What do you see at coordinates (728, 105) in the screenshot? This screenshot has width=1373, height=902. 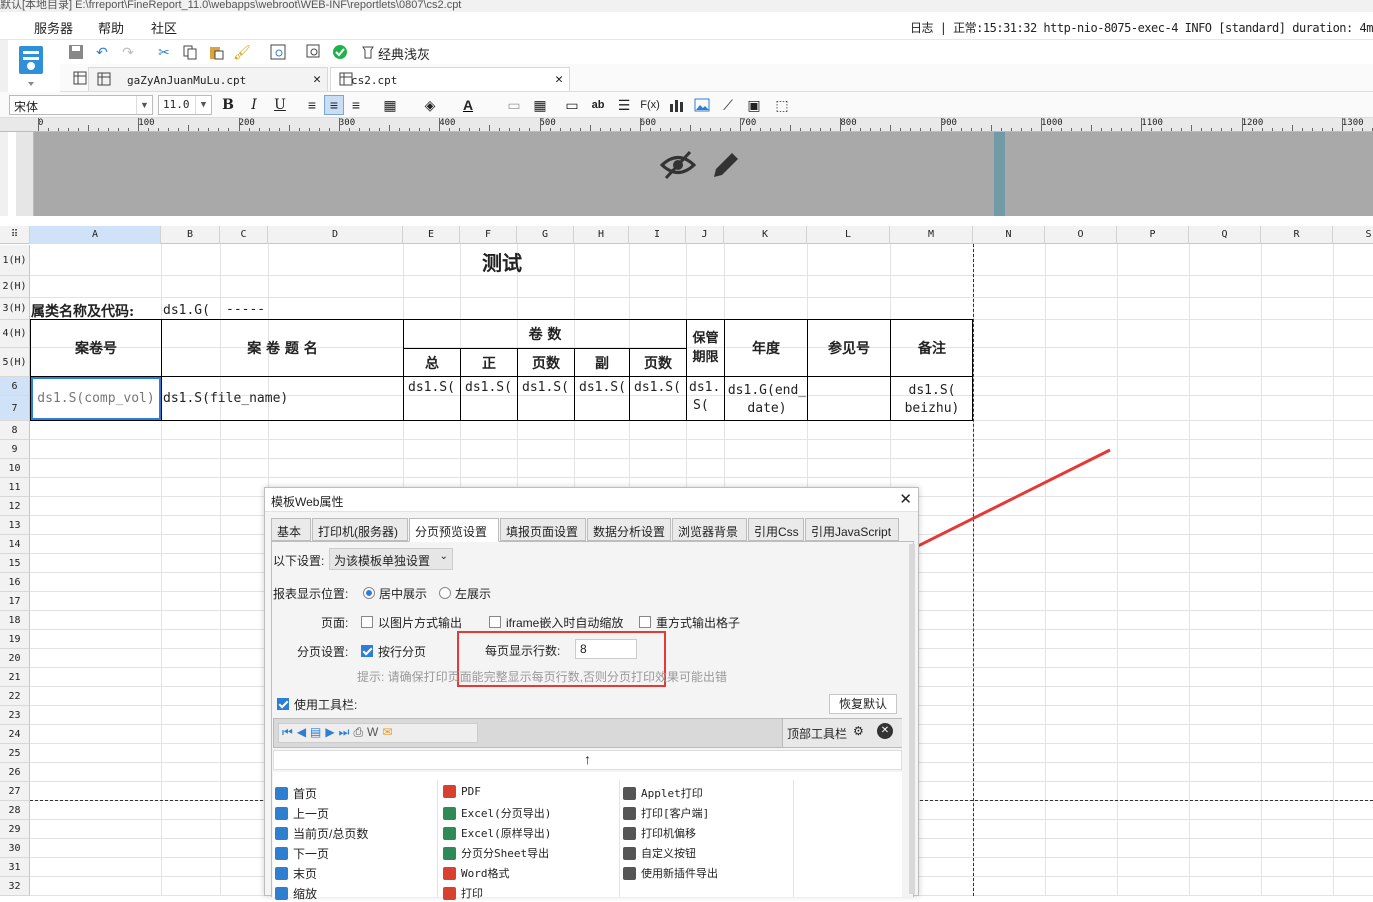 I see `slash-icon: ⟋` at bounding box center [728, 105].